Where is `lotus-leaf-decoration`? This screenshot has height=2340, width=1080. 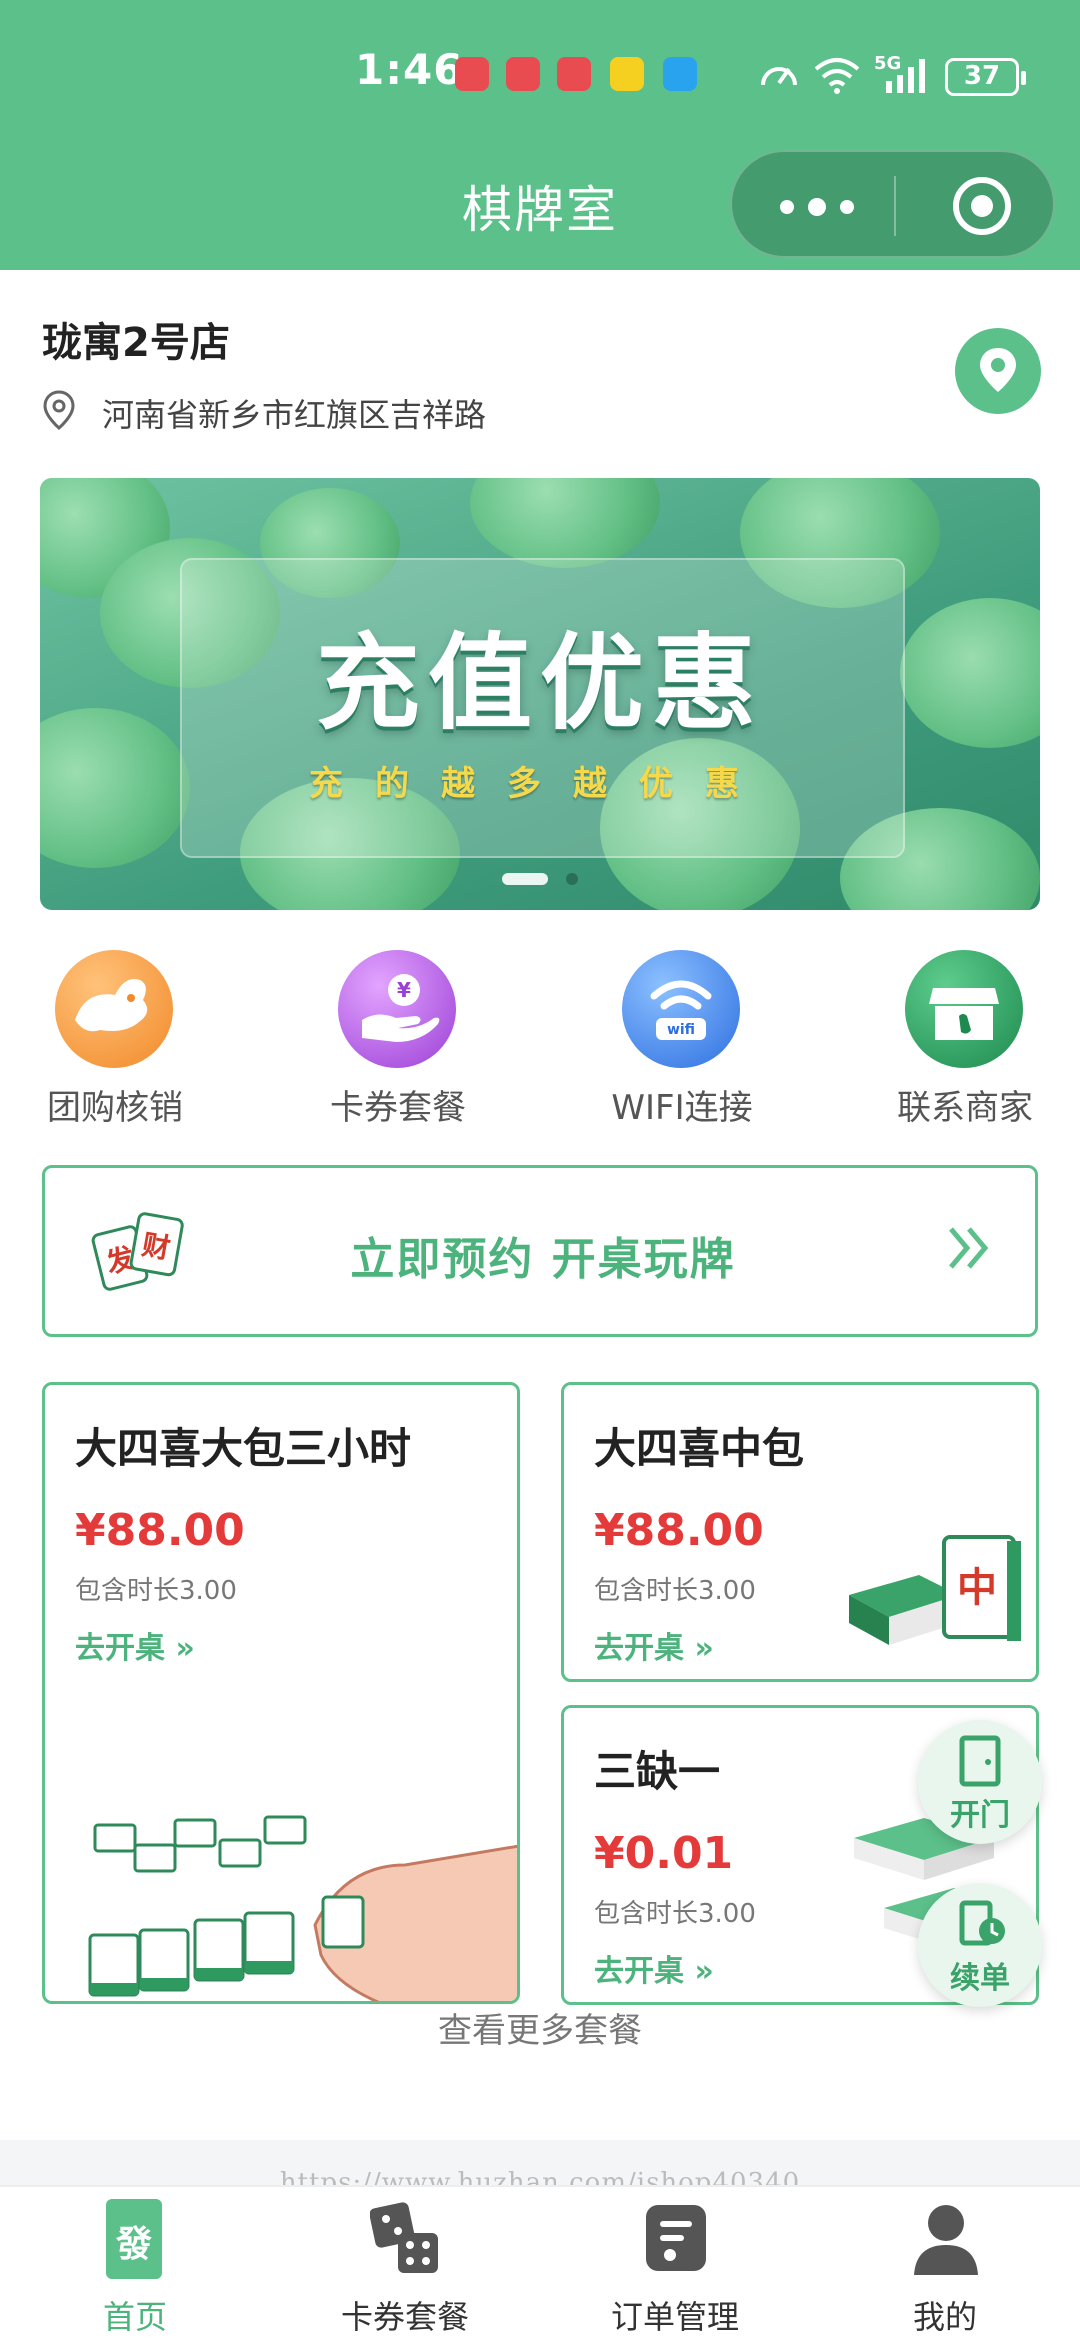
lotus-leaf-decoration is located at coordinates (565, 523).